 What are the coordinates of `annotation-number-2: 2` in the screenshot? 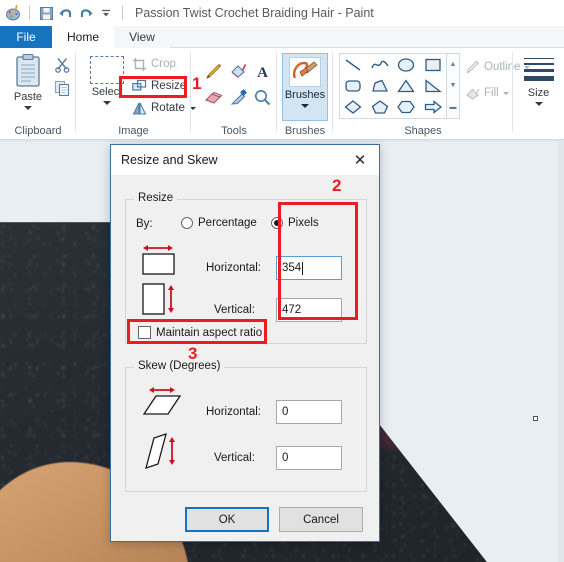 It's located at (337, 185).